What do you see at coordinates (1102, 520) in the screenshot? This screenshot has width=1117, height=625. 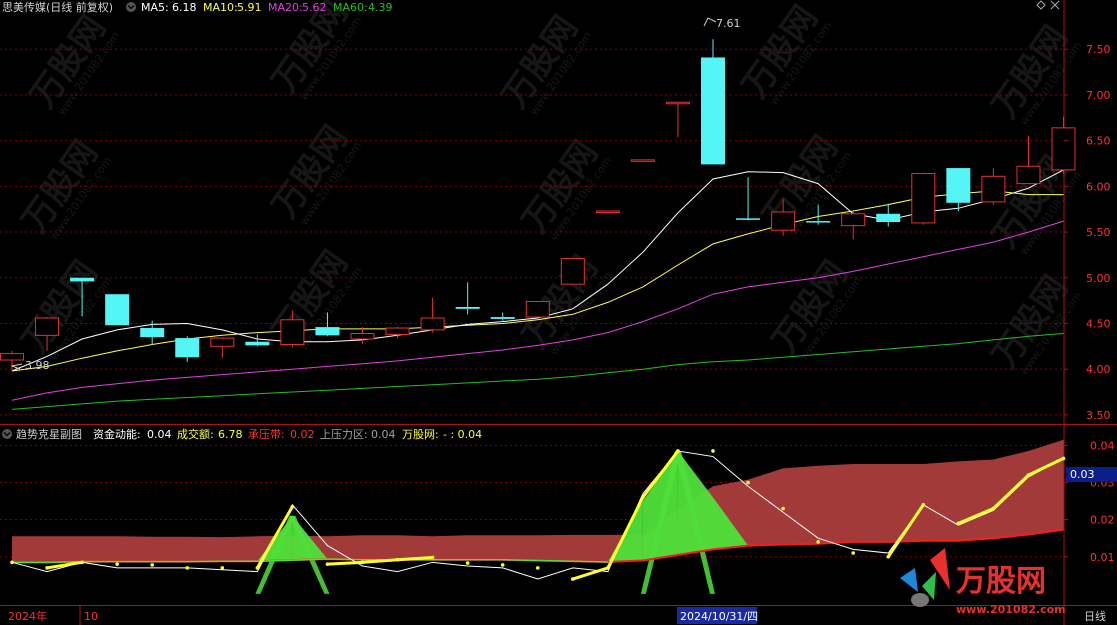 I see `sub-tick-label: 0.02` at bounding box center [1102, 520].